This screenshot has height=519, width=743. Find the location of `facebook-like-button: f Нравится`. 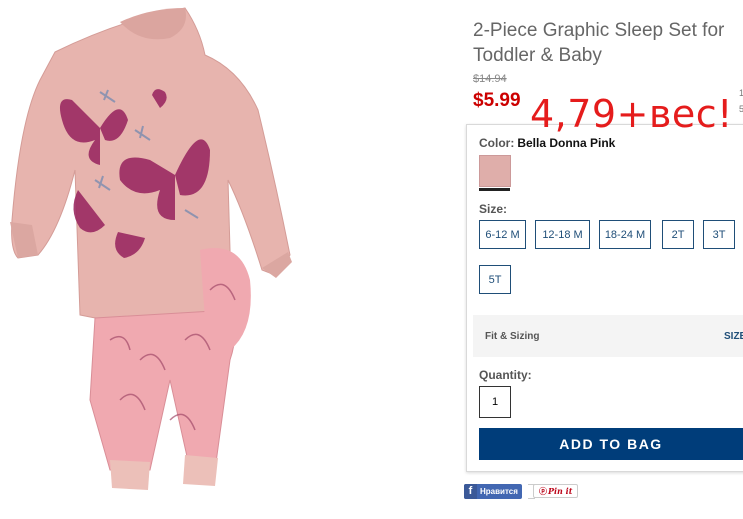

facebook-like-button: f Нравится is located at coordinates (493, 491).